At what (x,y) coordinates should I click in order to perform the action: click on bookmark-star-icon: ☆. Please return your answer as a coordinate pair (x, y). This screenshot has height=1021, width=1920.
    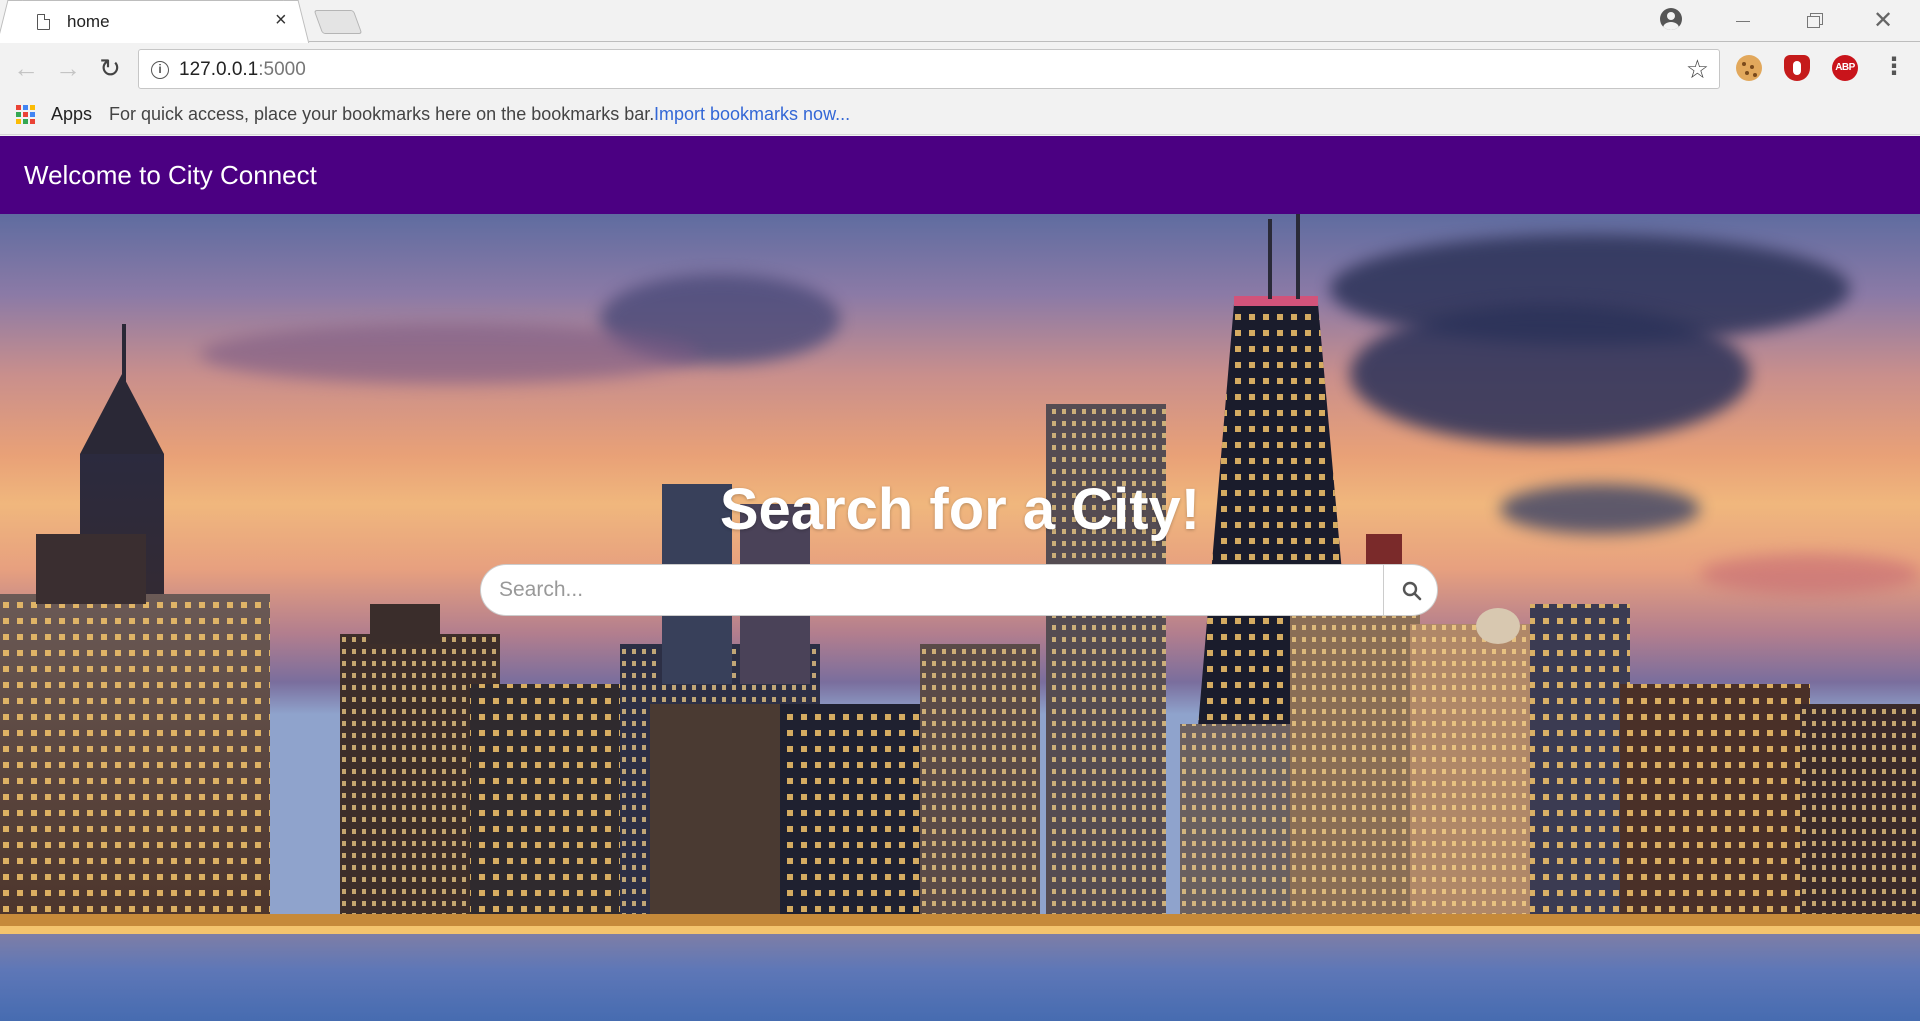
    Looking at the image, I should click on (1697, 69).